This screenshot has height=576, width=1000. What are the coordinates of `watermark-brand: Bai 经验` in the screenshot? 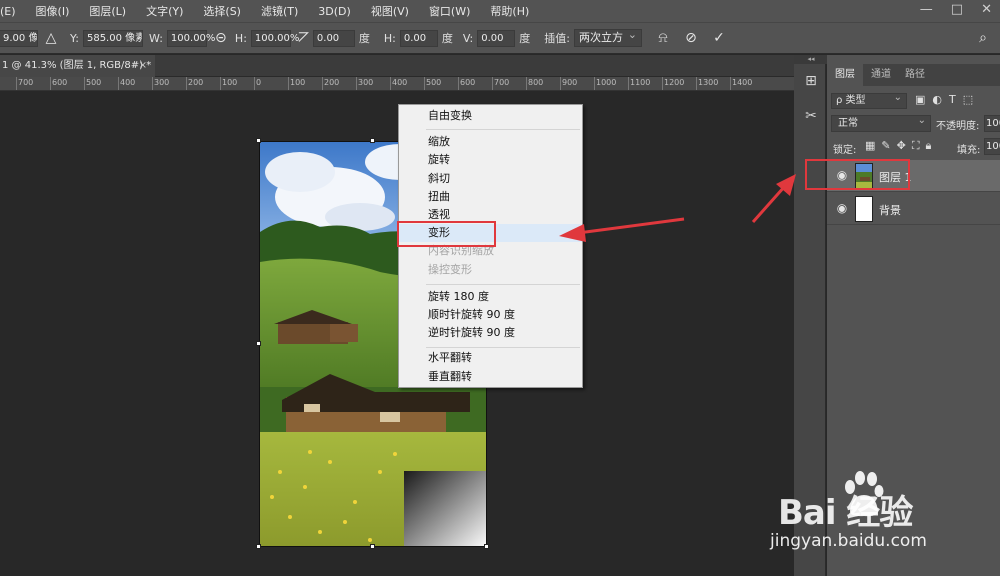 It's located at (845, 513).